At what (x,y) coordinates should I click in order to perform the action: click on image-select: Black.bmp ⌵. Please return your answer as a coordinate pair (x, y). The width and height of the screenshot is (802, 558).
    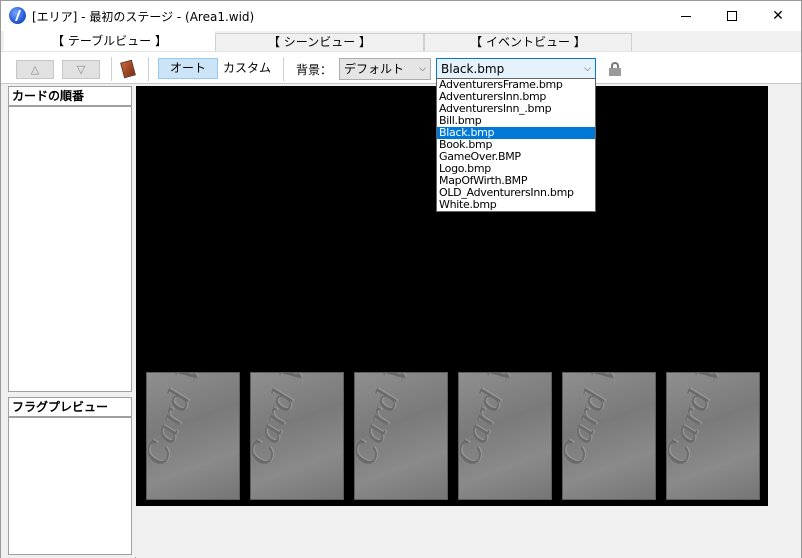
    Looking at the image, I should click on (516, 69).